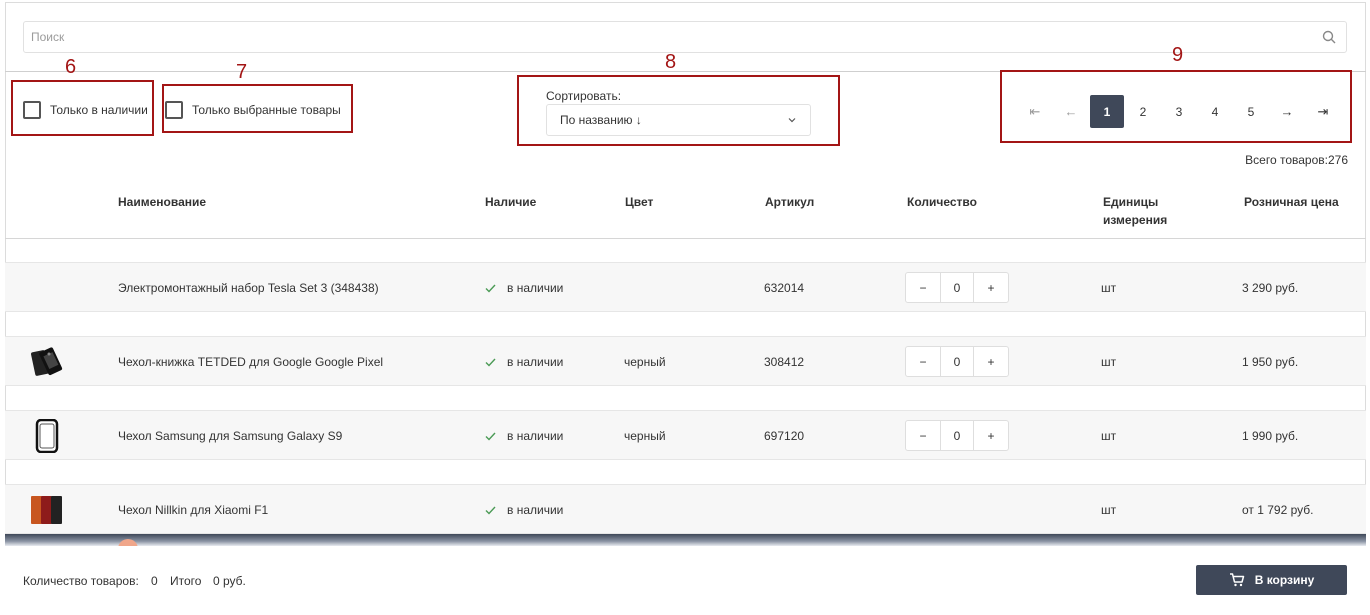  What do you see at coordinates (1135, 220) in the screenshot?
I see `header-unit-line2: измерения` at bounding box center [1135, 220].